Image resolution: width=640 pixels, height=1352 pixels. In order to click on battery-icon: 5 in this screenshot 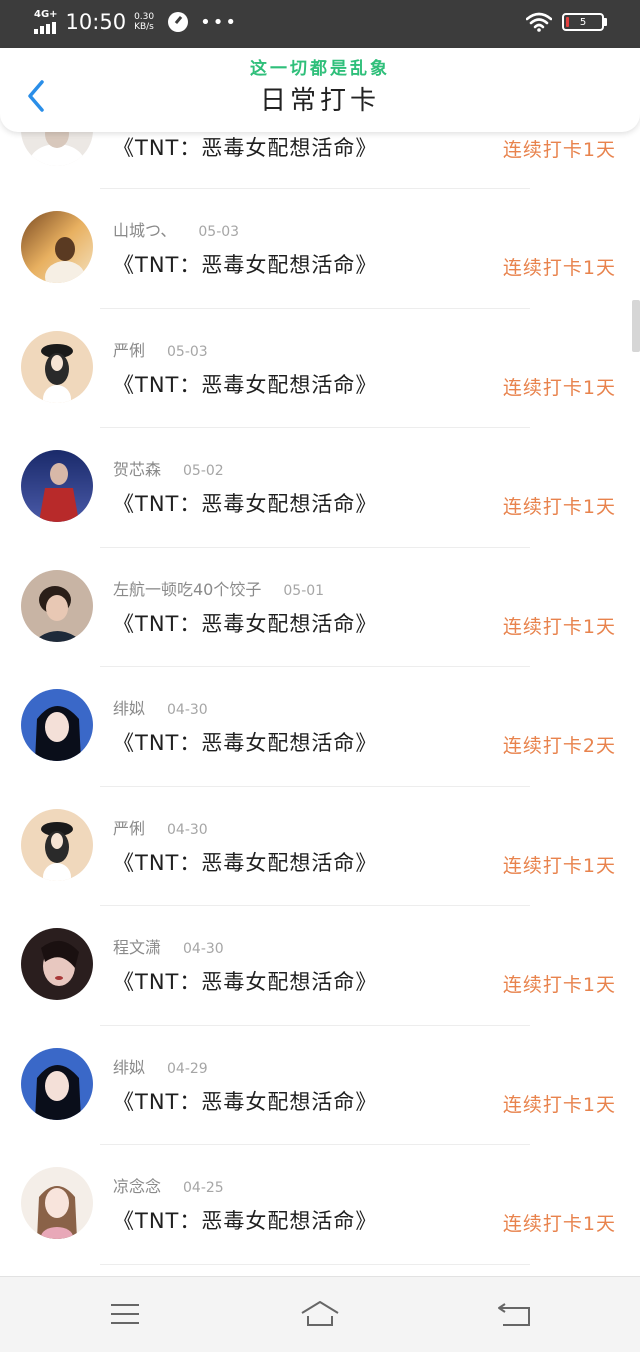, I will do `click(584, 22)`.